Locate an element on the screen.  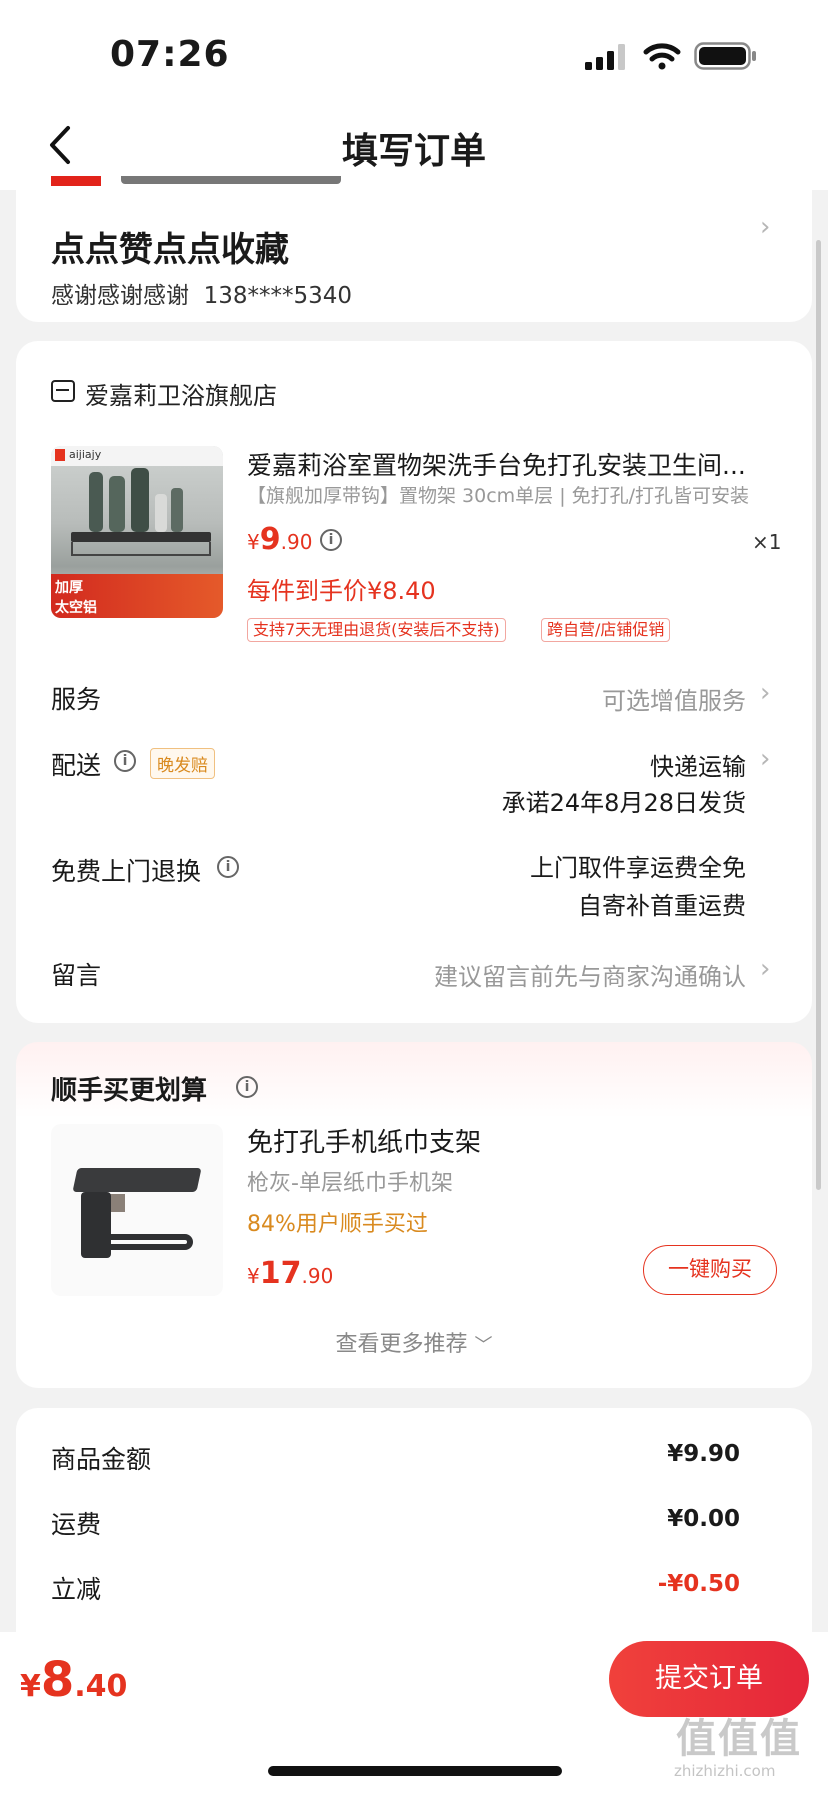
home-indicator is located at coordinates (415, 1771).